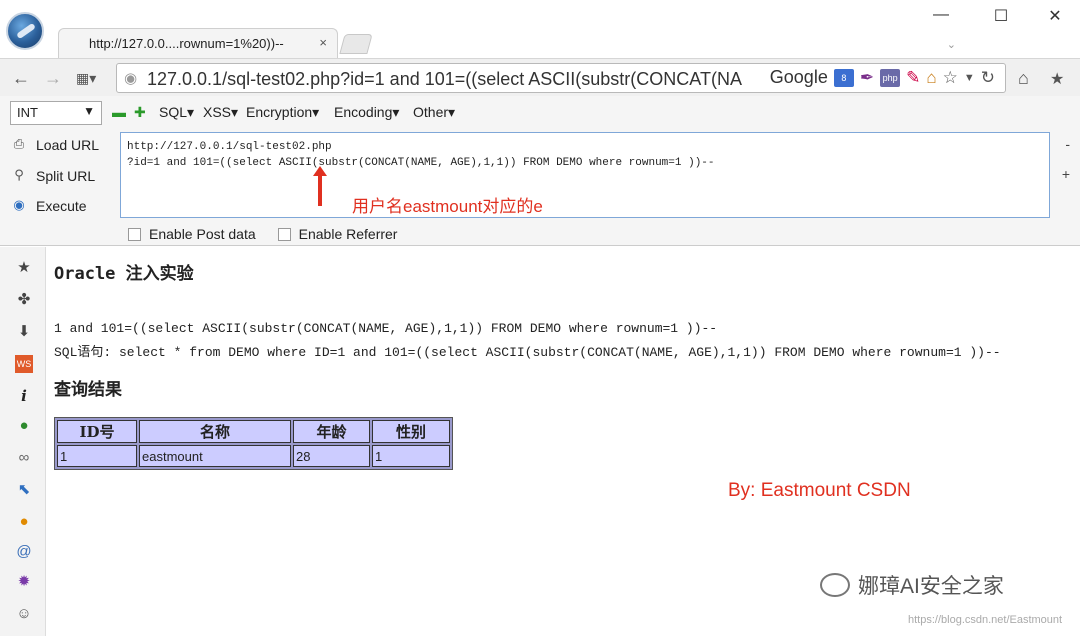 This screenshot has width=1080, height=636. I want to click on textarea-line-1: http://127.0.0.1/sql-test02.php, so click(229, 147).